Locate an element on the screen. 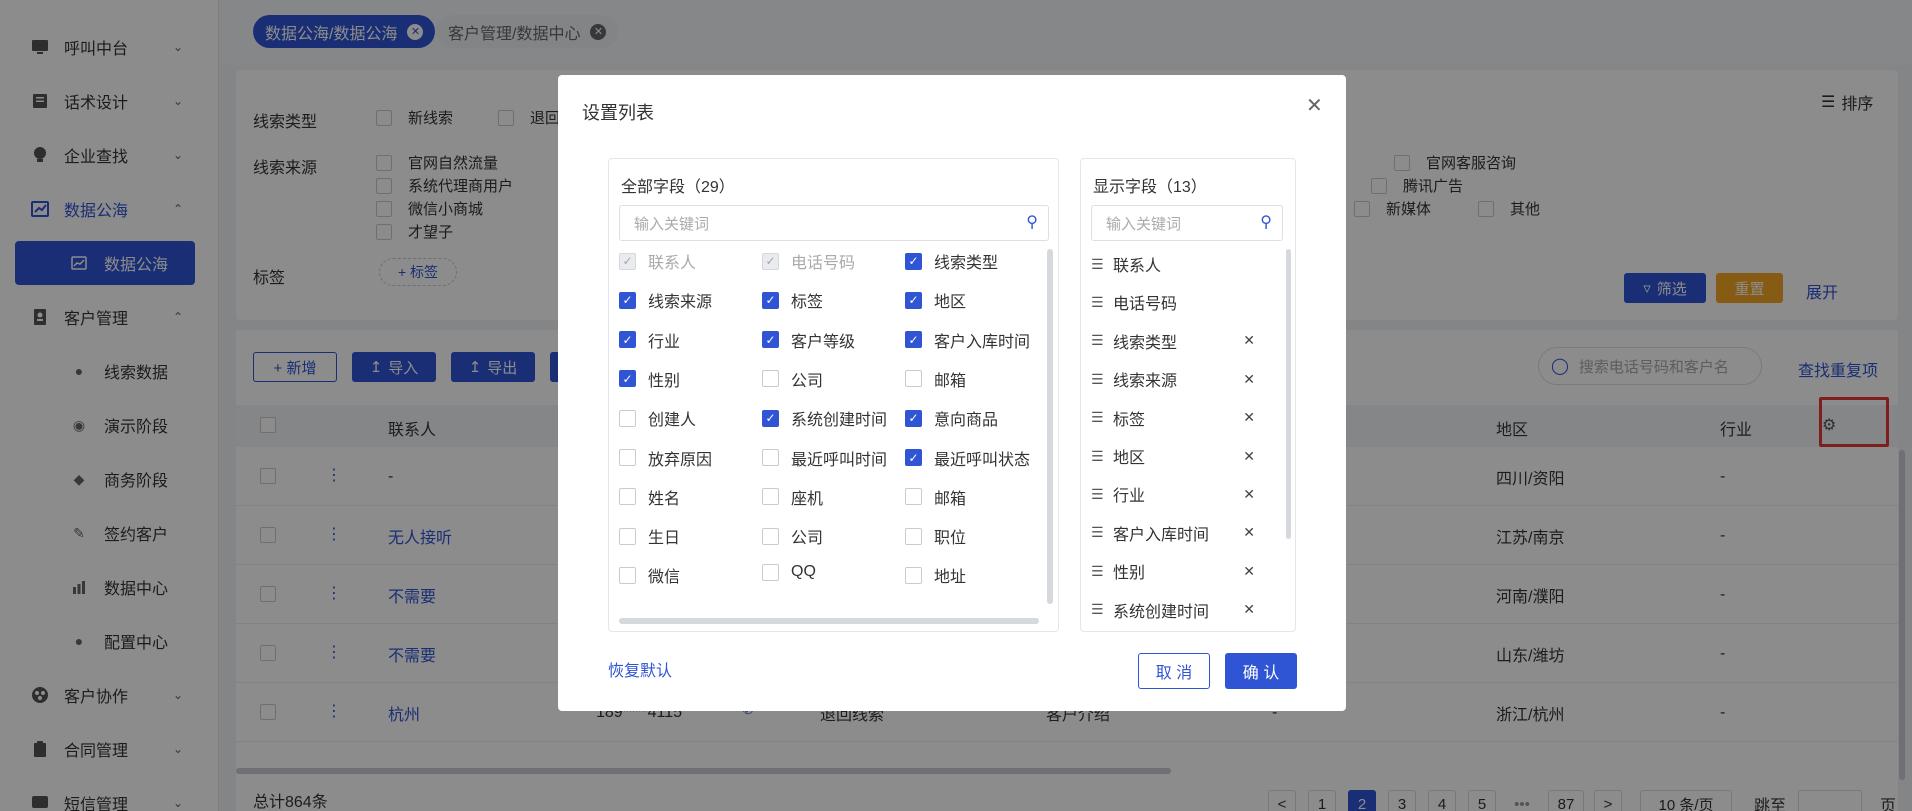  field-checkbox: 座机 is located at coordinates (792, 497).